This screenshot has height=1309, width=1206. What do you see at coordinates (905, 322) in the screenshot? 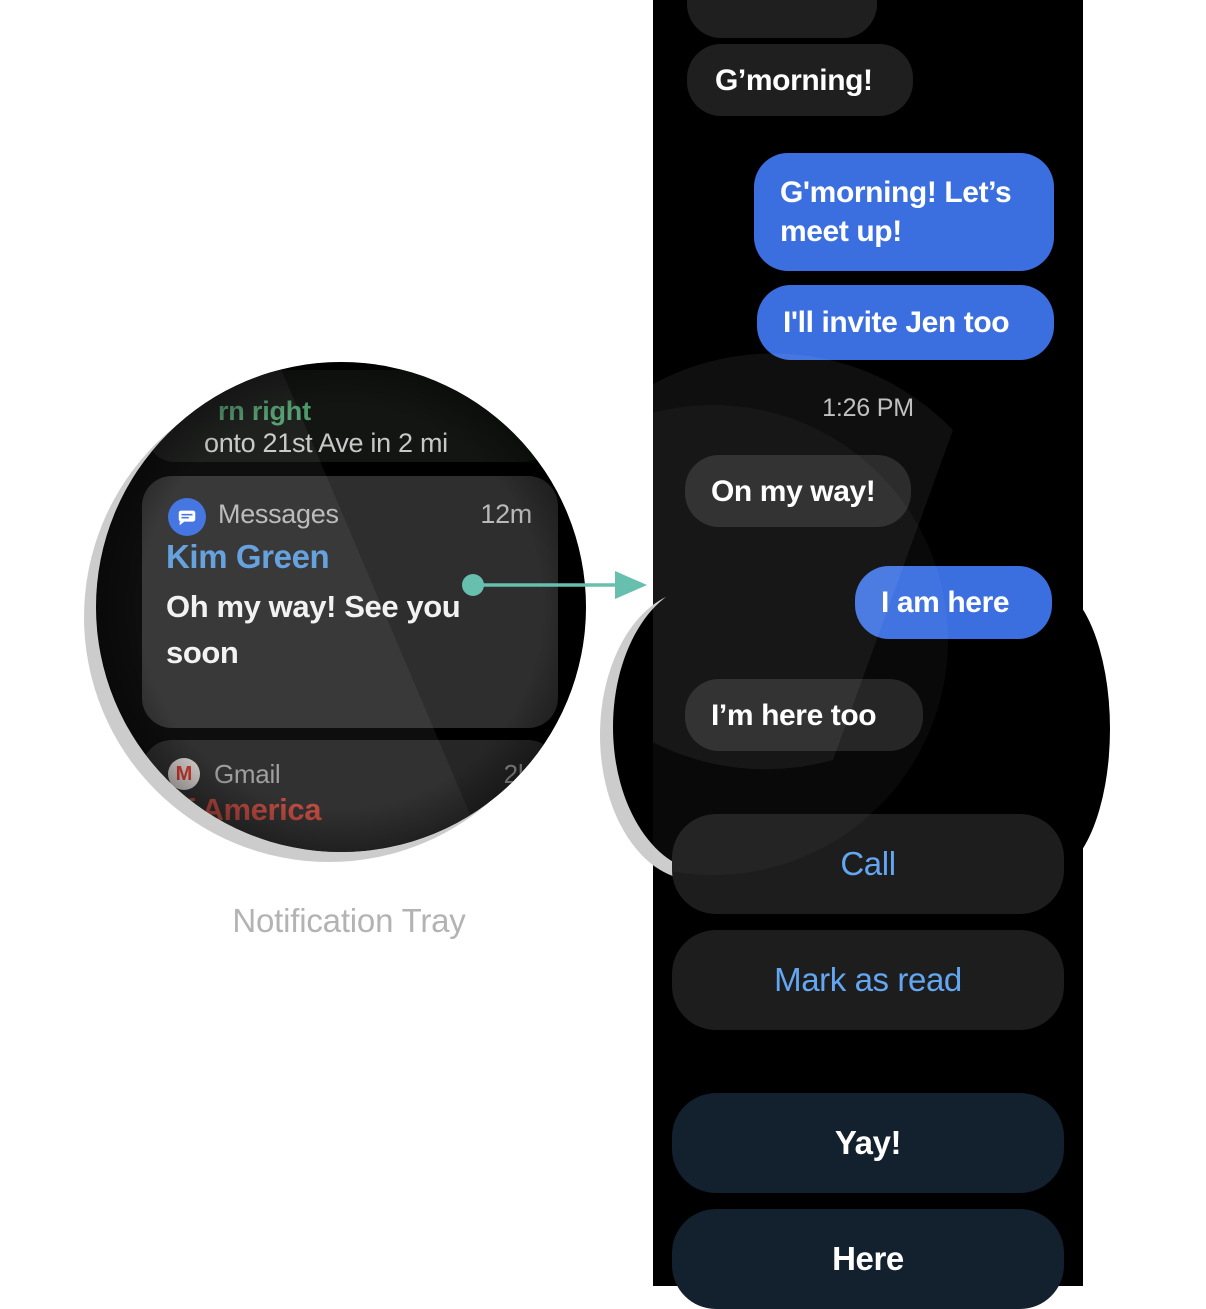
I see `message-bubble: I'll invite Jen too` at bounding box center [905, 322].